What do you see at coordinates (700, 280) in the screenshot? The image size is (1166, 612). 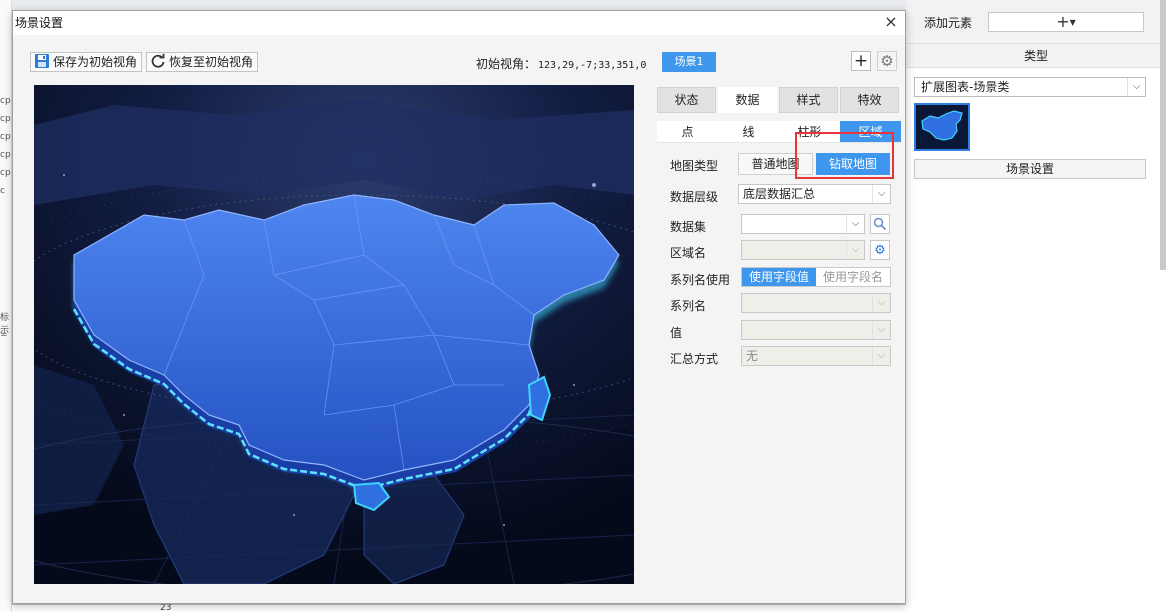 I see `series-name-use-label: 系列名使用` at bounding box center [700, 280].